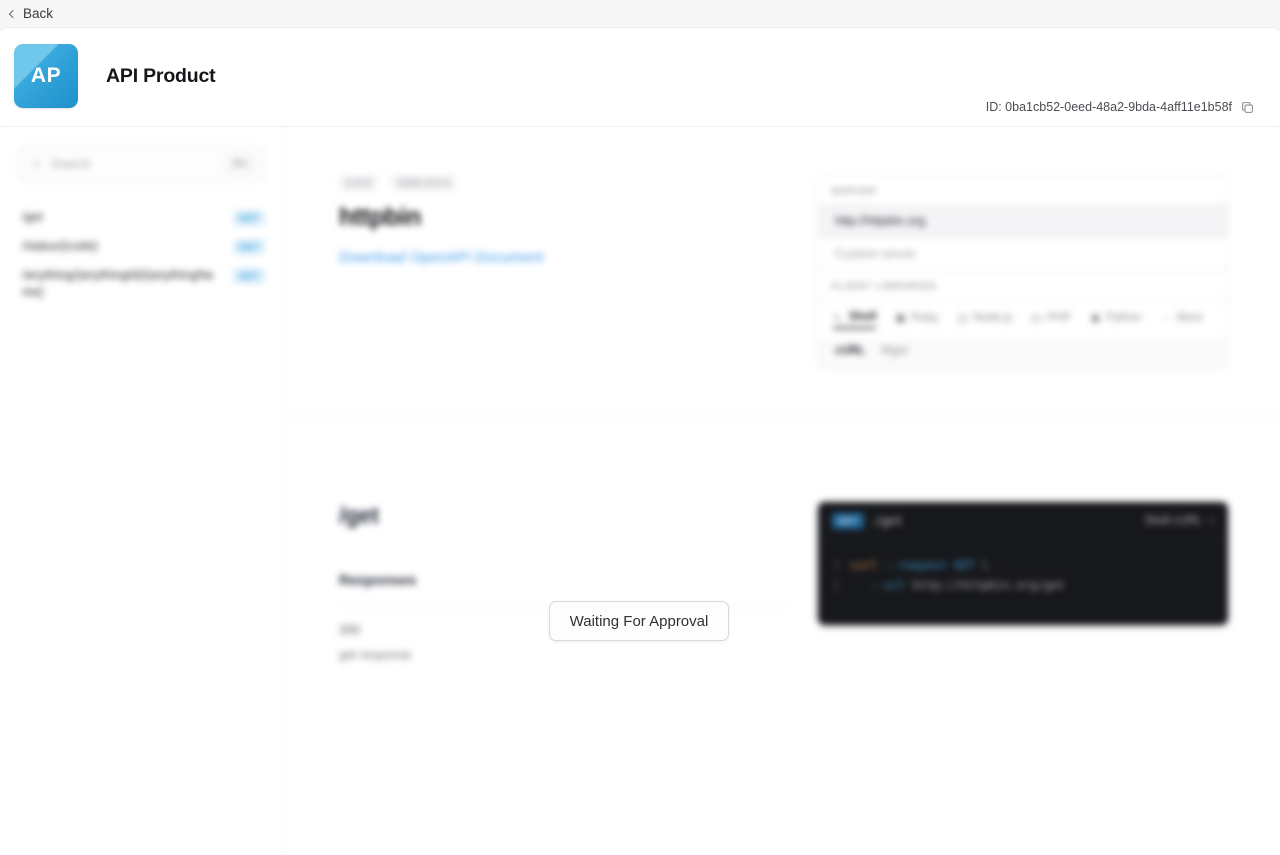 Image resolution: width=1280 pixels, height=855 pixels. I want to click on chevron-left-icon, so click(13, 13).